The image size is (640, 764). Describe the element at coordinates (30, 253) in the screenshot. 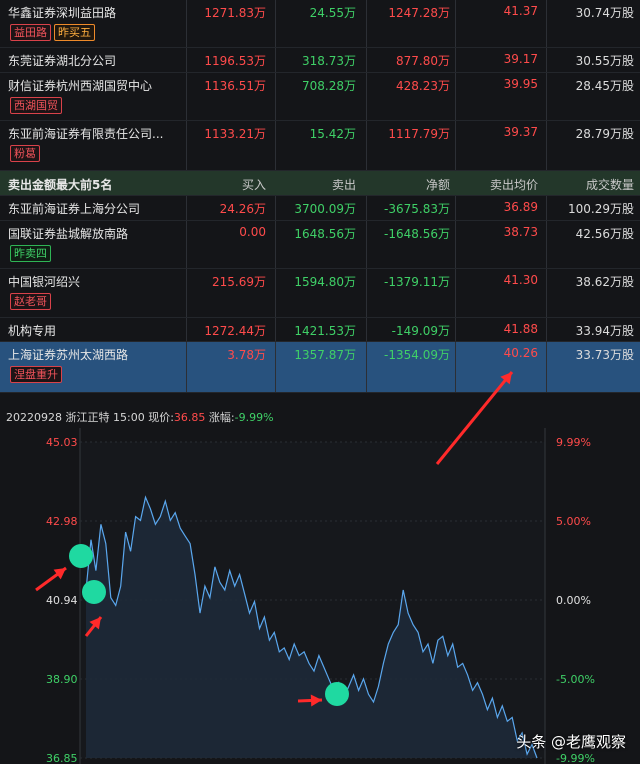

I see `broker-tag: 昨卖四` at that location.